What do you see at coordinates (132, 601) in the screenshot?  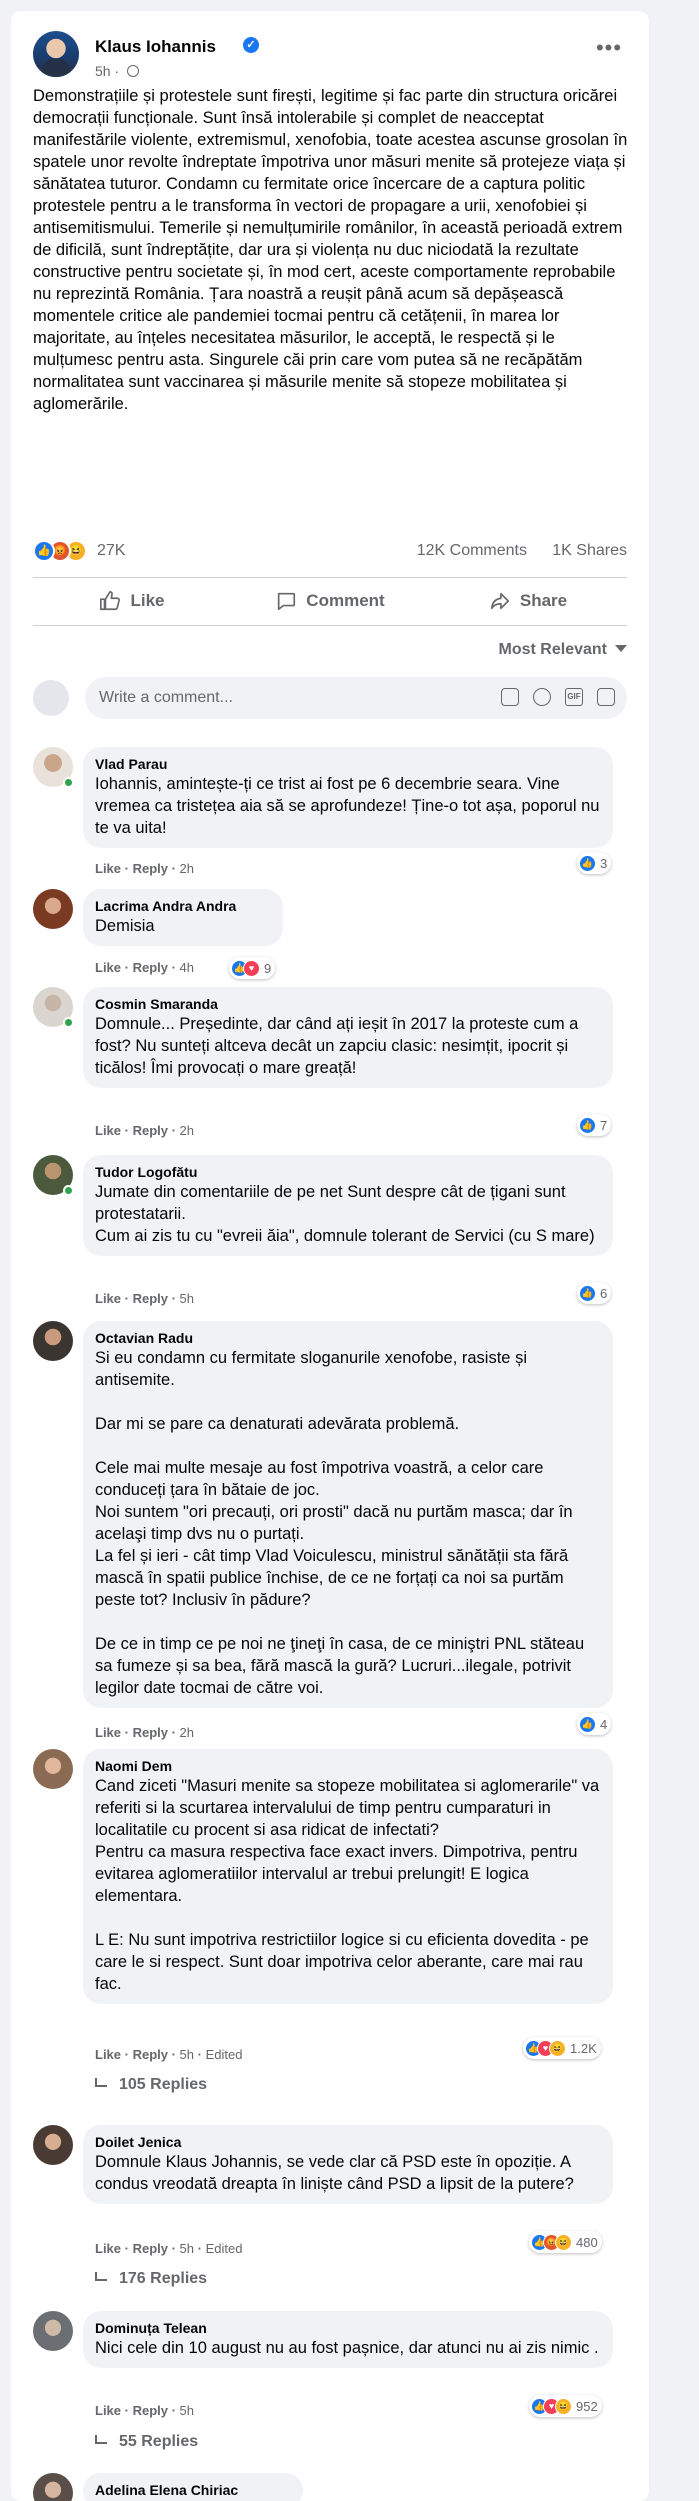 I see `like-button: Like` at bounding box center [132, 601].